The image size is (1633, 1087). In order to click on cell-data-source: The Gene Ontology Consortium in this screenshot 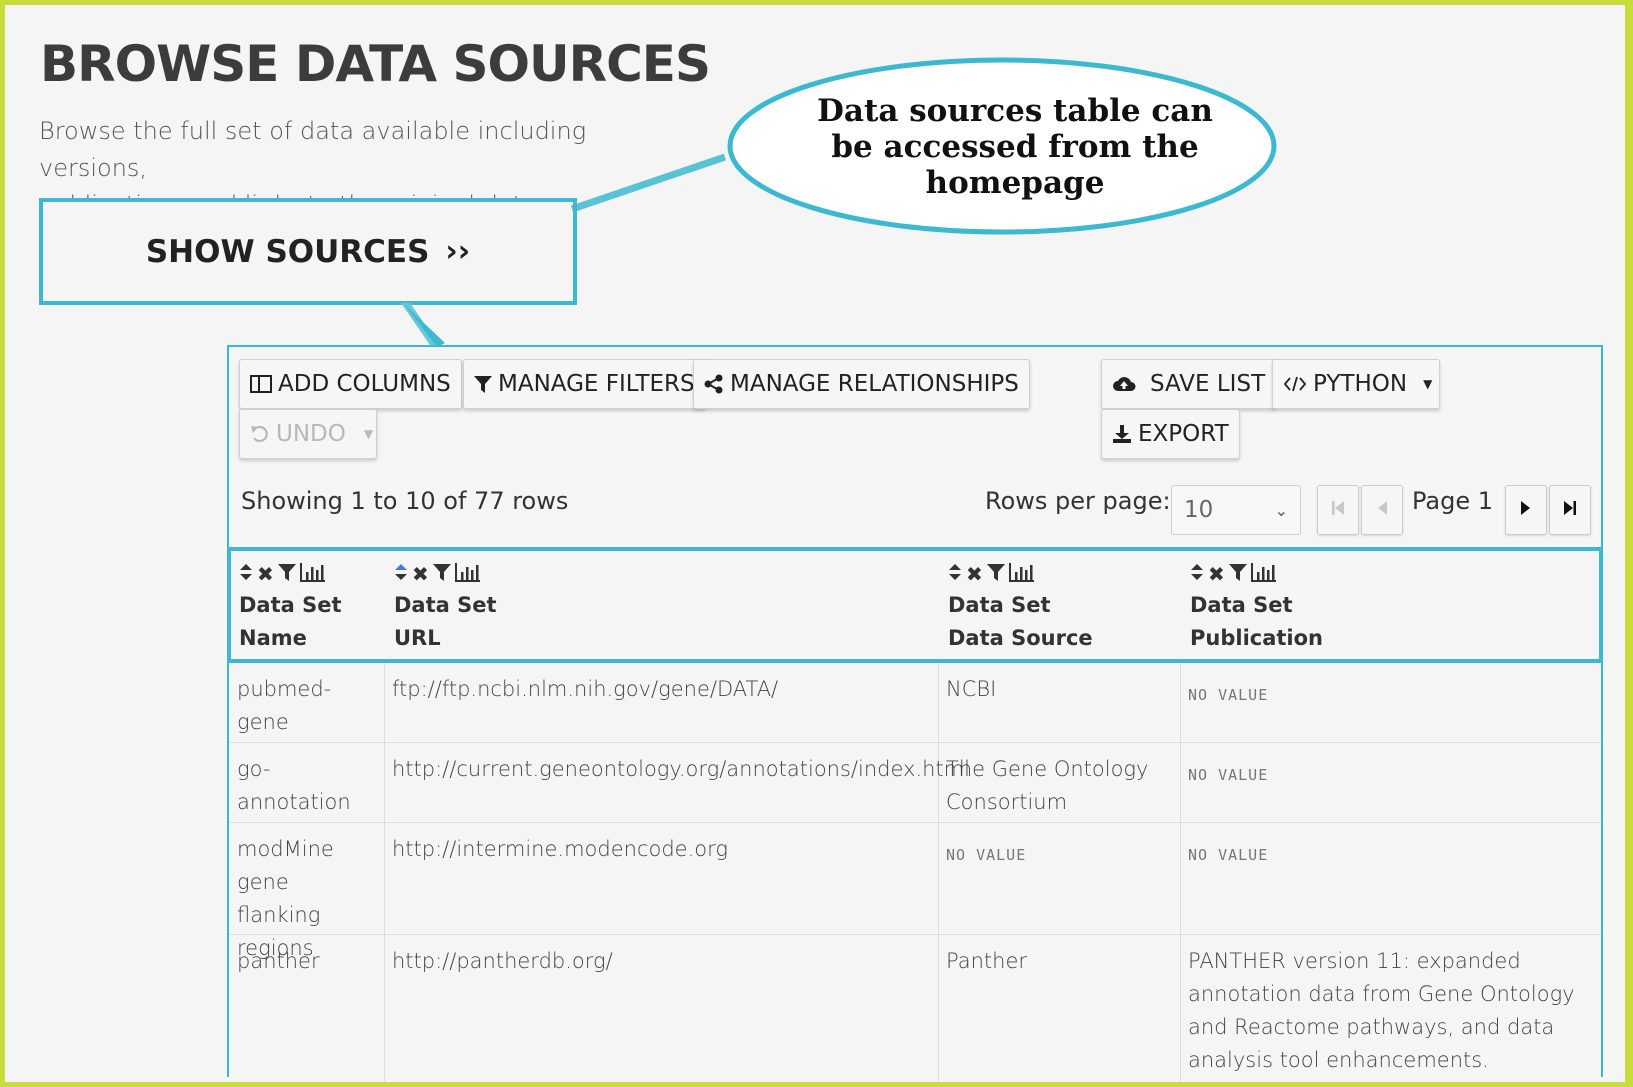, I will do `click(1059, 786)`.